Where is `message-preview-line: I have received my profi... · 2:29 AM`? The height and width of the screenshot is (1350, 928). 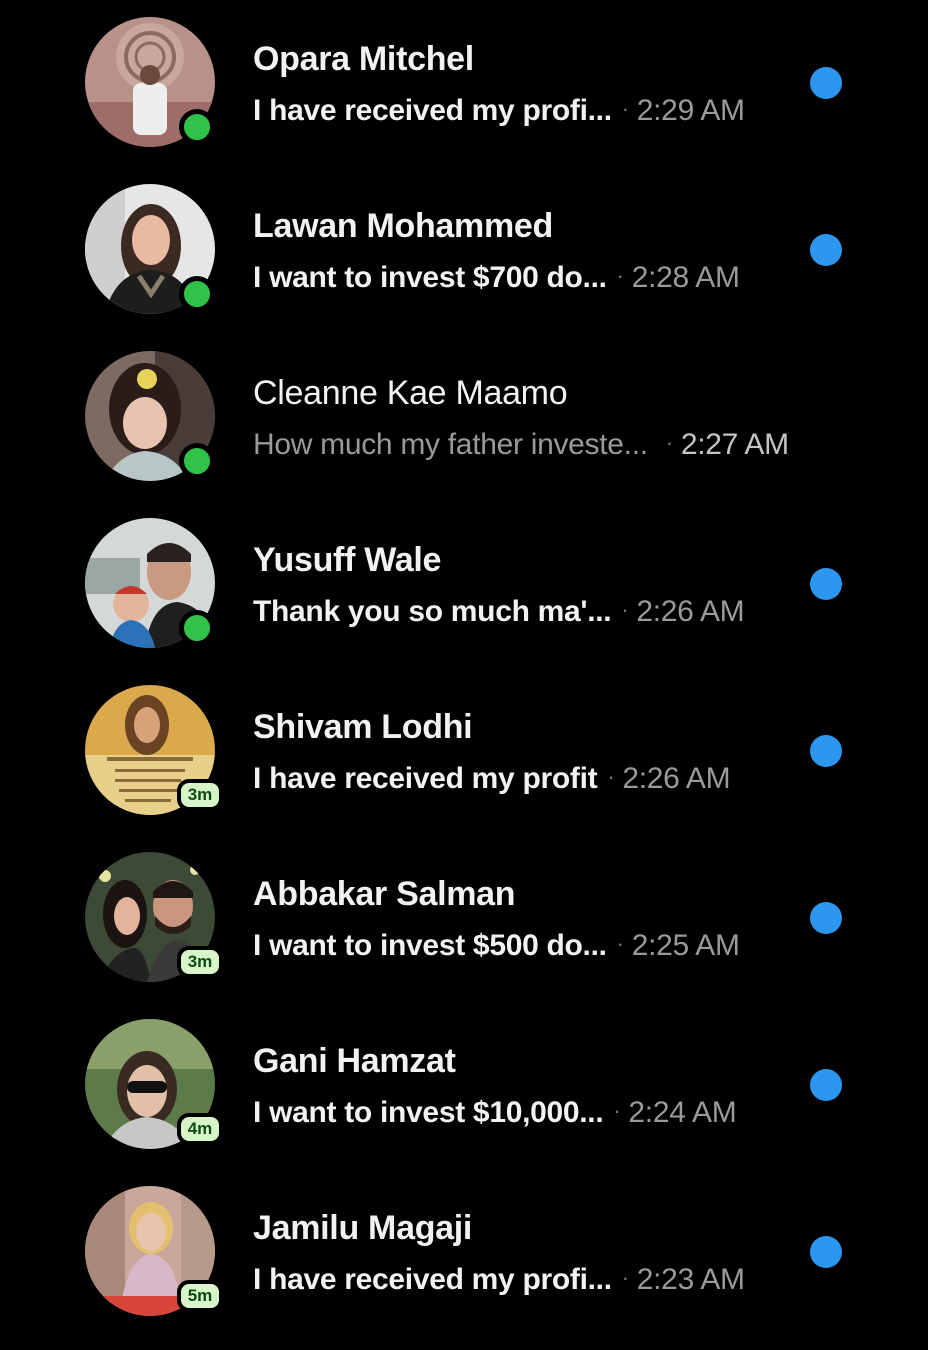 message-preview-line: I have received my profi... · 2:29 AM is located at coordinates (499, 111).